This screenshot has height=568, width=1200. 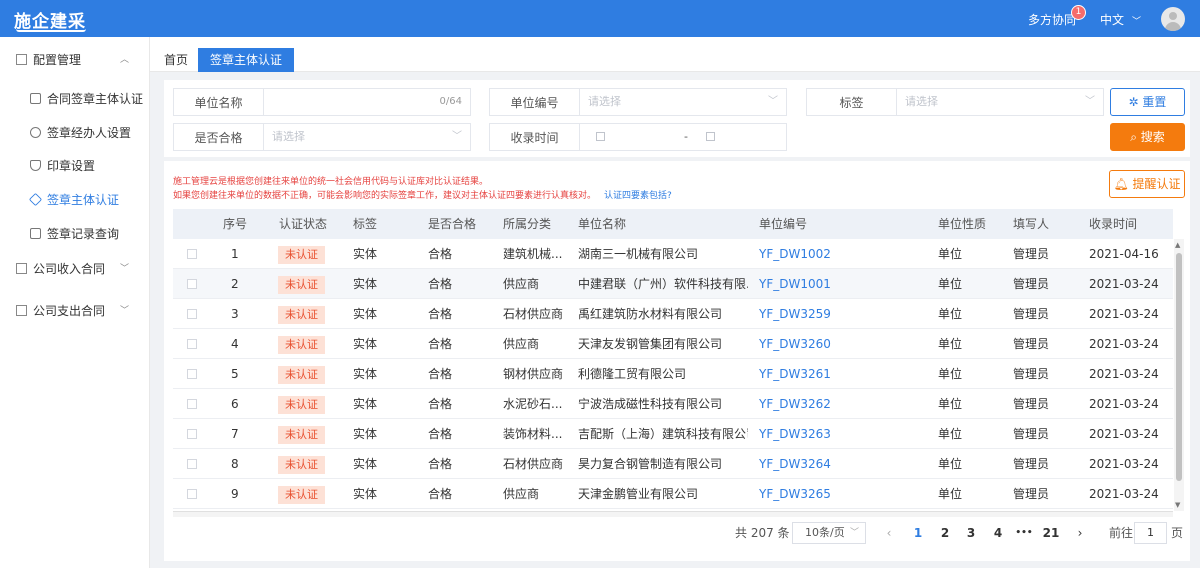 I want to click on cell-unit-code-text: YF_DW3259, so click(x=795, y=314).